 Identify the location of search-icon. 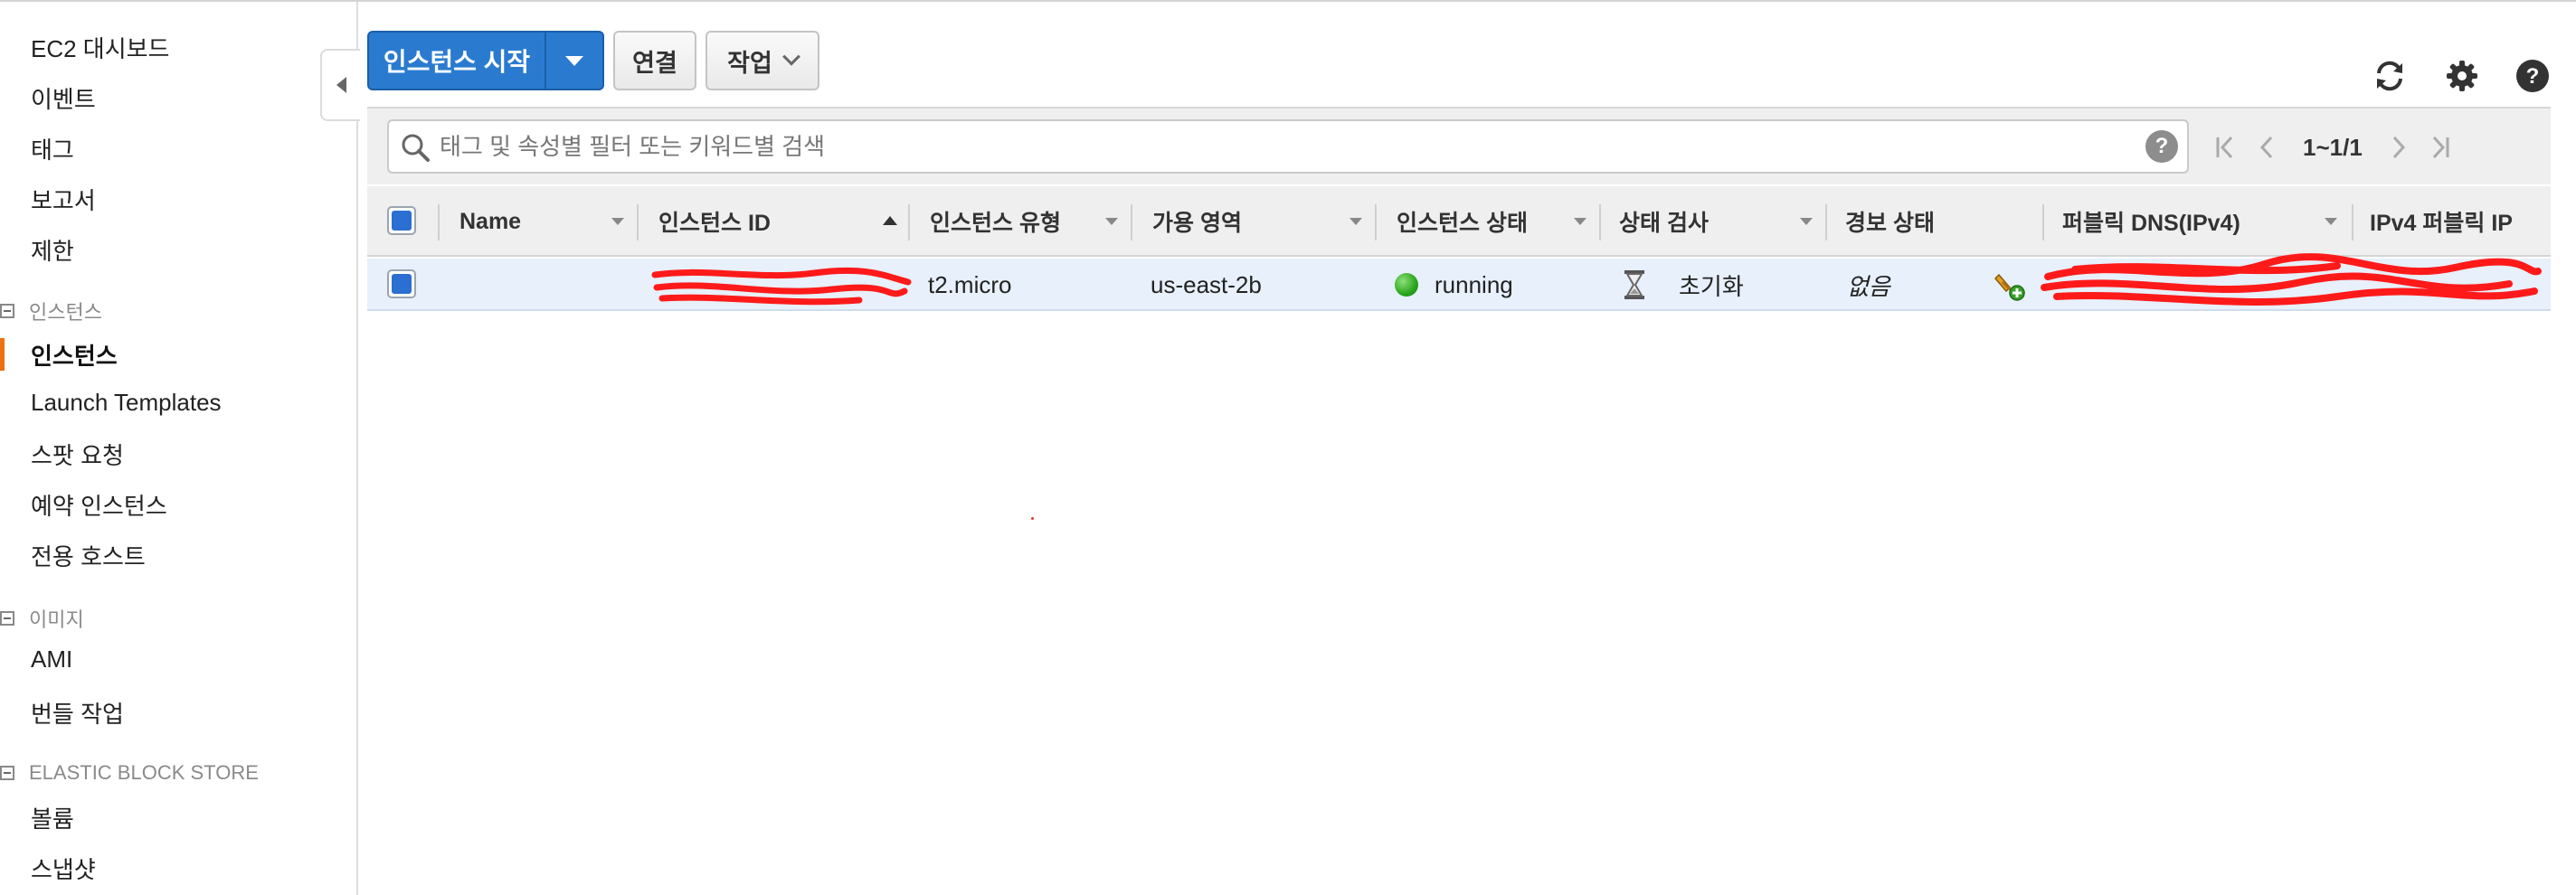
(416, 148).